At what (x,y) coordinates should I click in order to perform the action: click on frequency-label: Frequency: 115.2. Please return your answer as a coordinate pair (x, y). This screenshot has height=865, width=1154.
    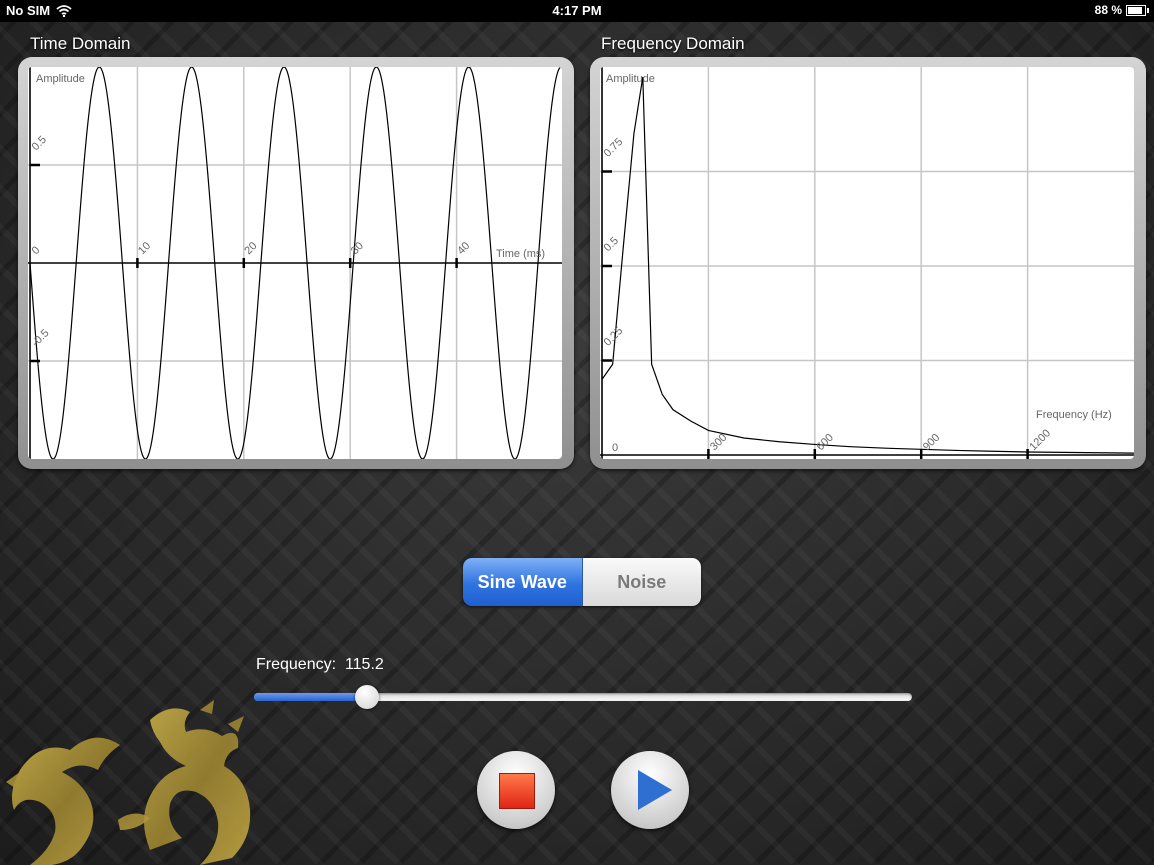
    Looking at the image, I should click on (320, 665).